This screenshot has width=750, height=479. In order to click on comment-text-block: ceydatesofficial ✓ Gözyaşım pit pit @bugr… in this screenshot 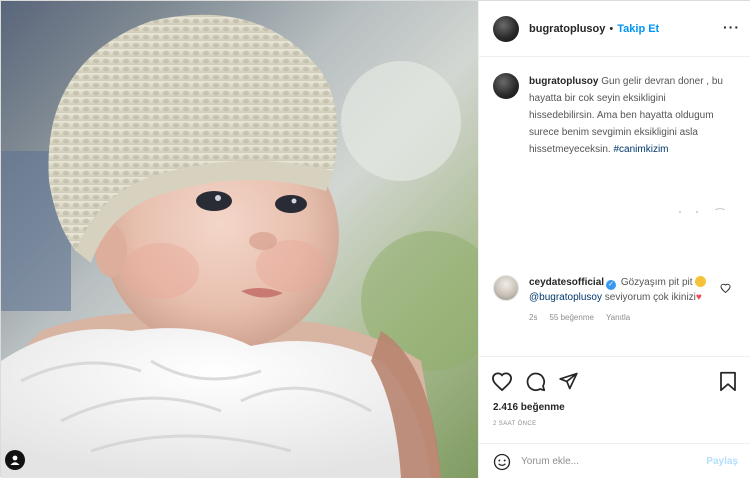, I will do `click(619, 290)`.